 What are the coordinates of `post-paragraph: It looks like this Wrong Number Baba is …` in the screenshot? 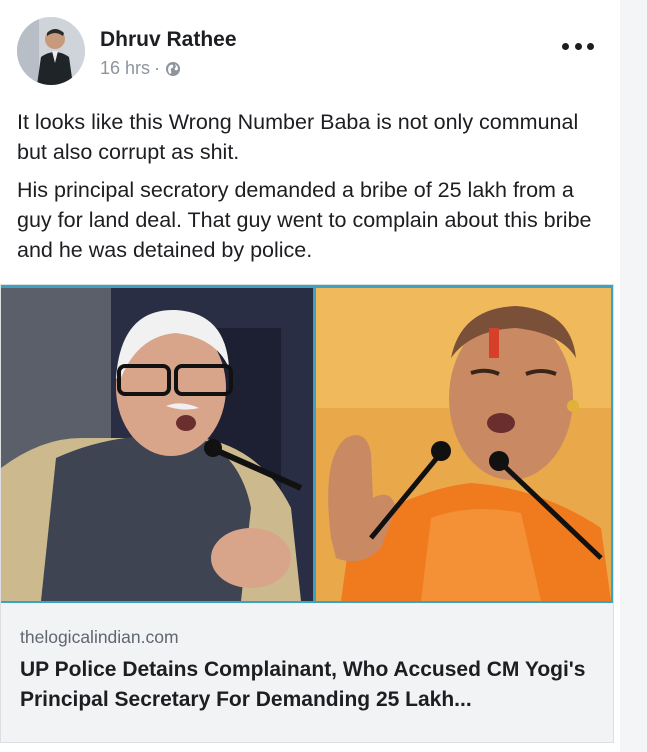 It's located at (298, 137).